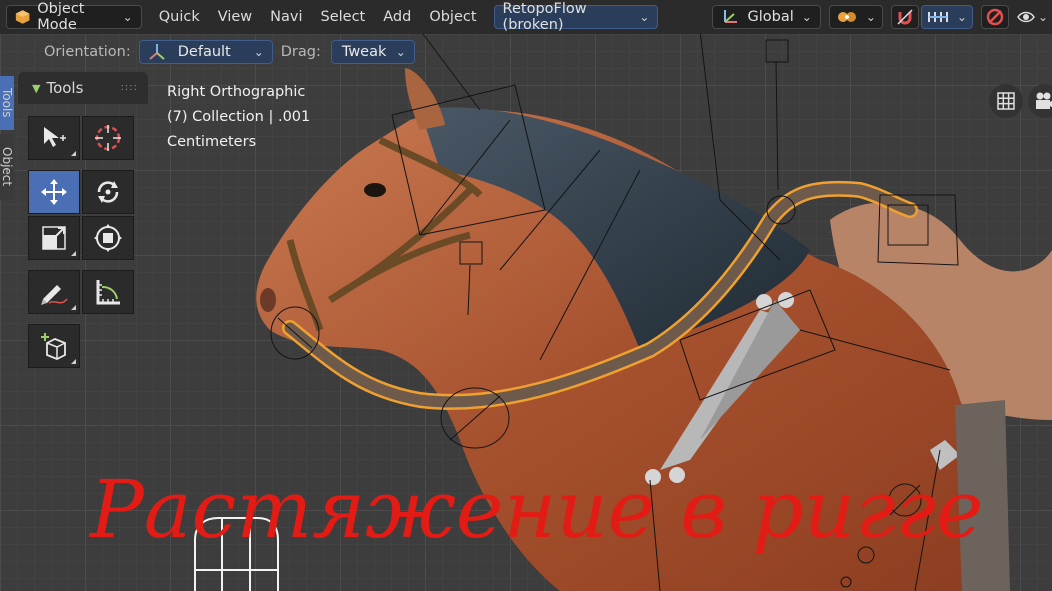 This screenshot has width=1052, height=591. I want to click on scale-tool, so click(54, 238).